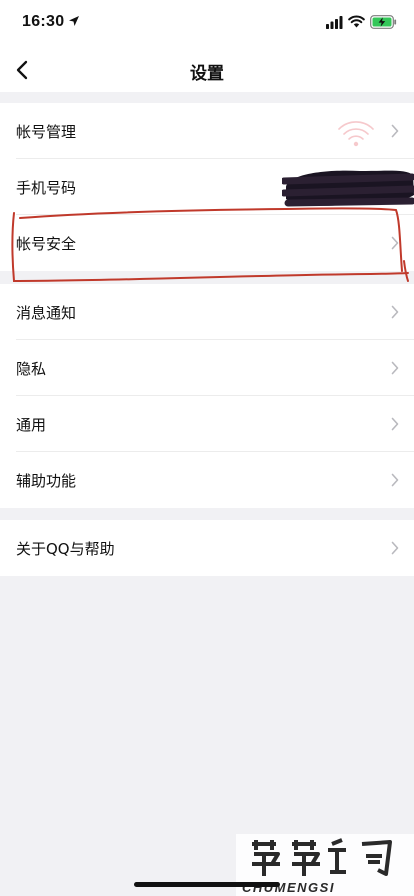  I want to click on wifi-watermark-icon, so click(356, 134).